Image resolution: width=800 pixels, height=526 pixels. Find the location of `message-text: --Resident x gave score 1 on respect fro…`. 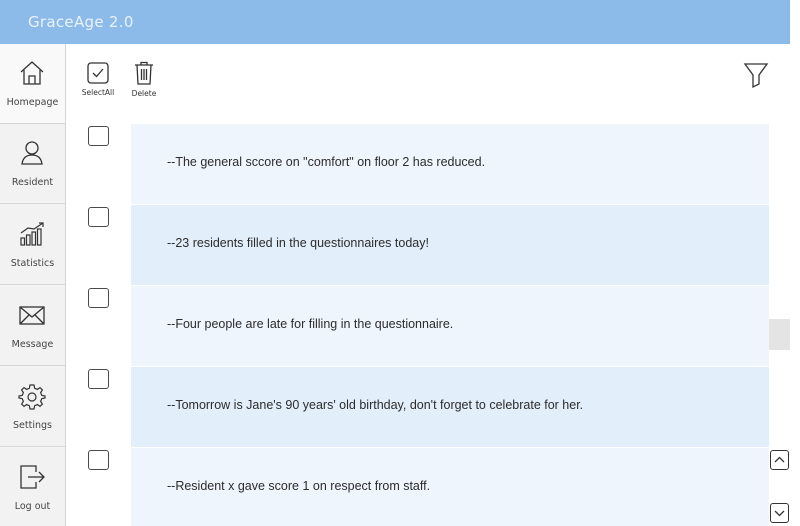

message-text: --Resident x gave score 1 on respect fro… is located at coordinates (299, 486).